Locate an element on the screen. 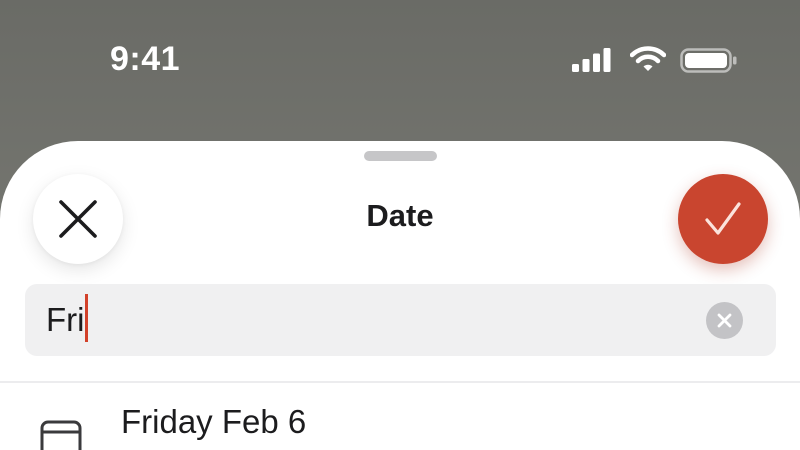 The width and height of the screenshot is (800, 450). battery-icon is located at coordinates (708, 60).